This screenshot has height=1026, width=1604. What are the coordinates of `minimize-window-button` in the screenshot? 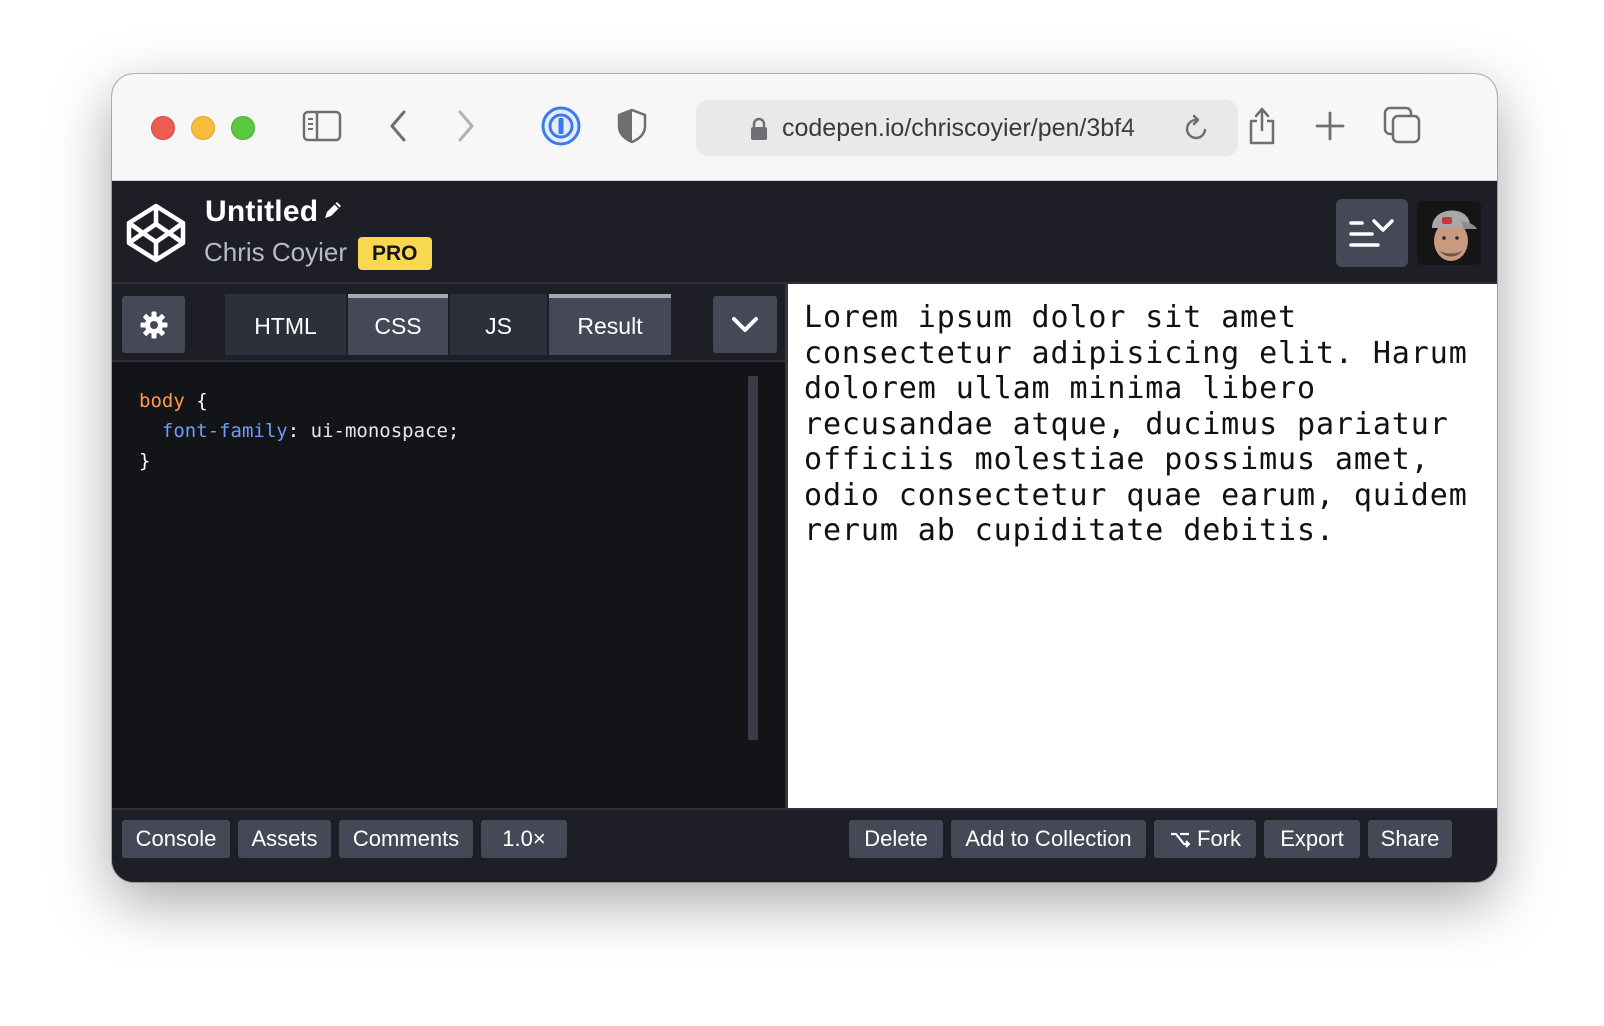 It's located at (203, 128).